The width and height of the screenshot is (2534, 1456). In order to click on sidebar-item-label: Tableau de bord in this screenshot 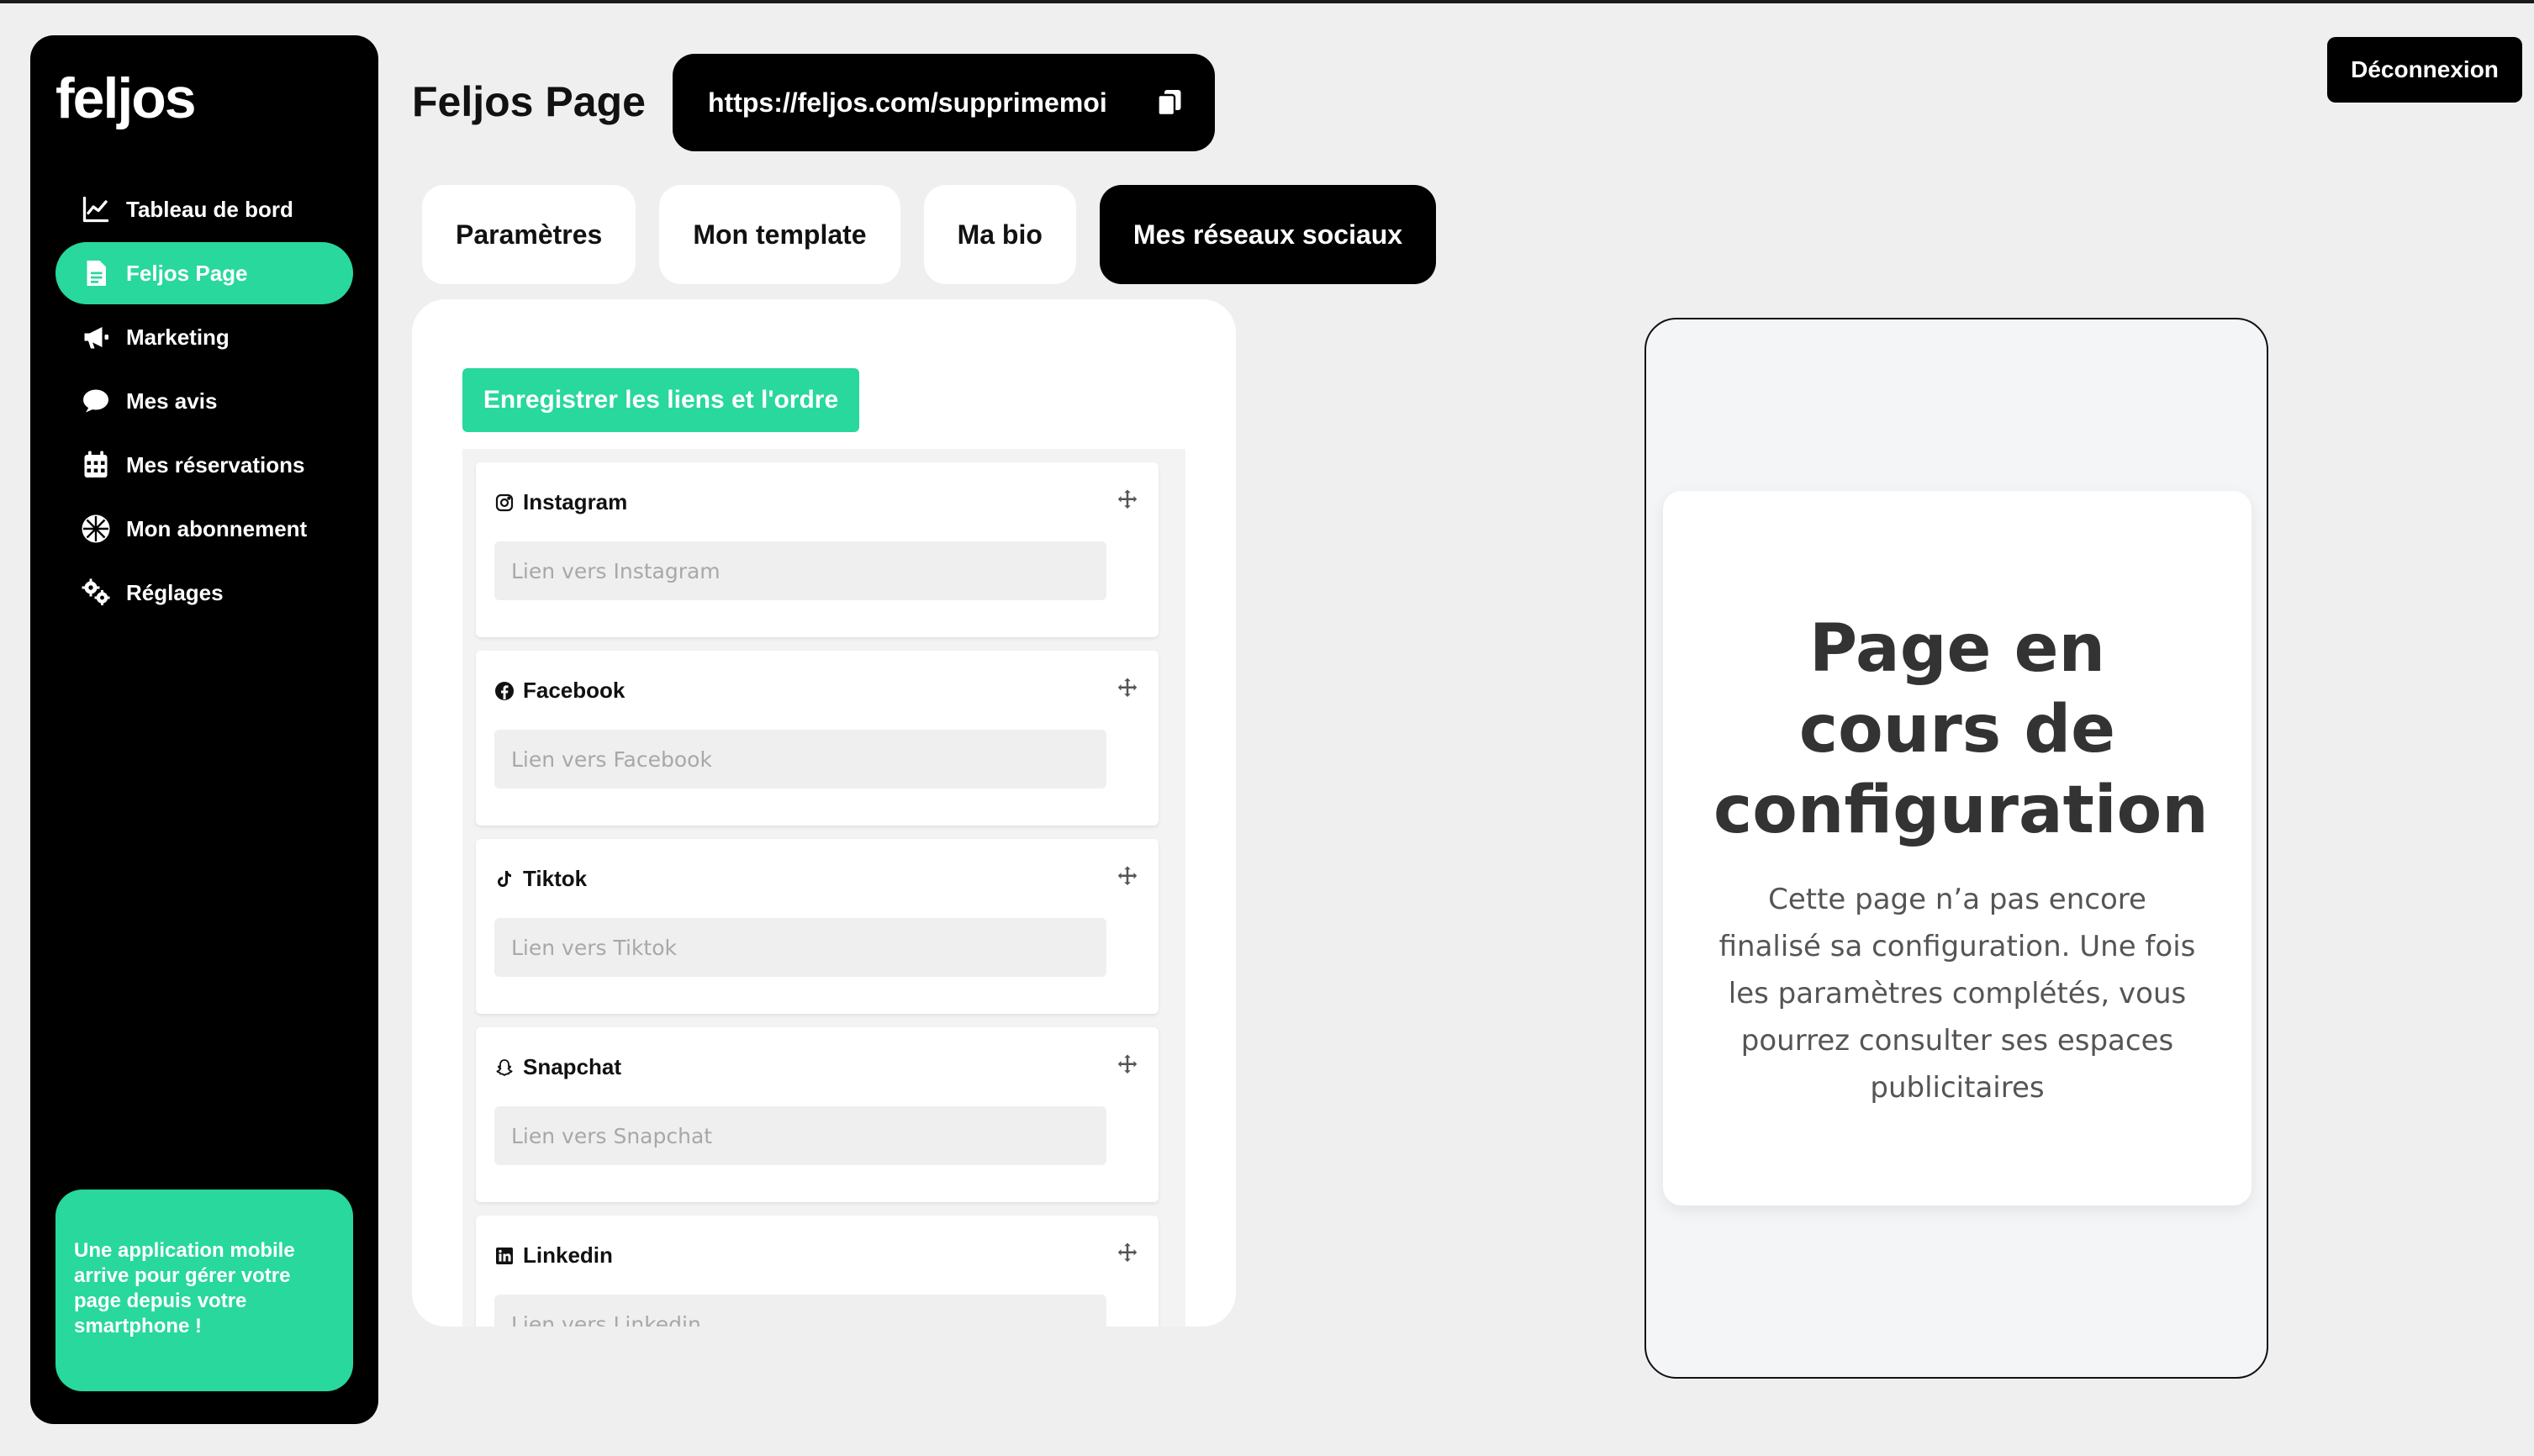, I will do `click(209, 209)`.